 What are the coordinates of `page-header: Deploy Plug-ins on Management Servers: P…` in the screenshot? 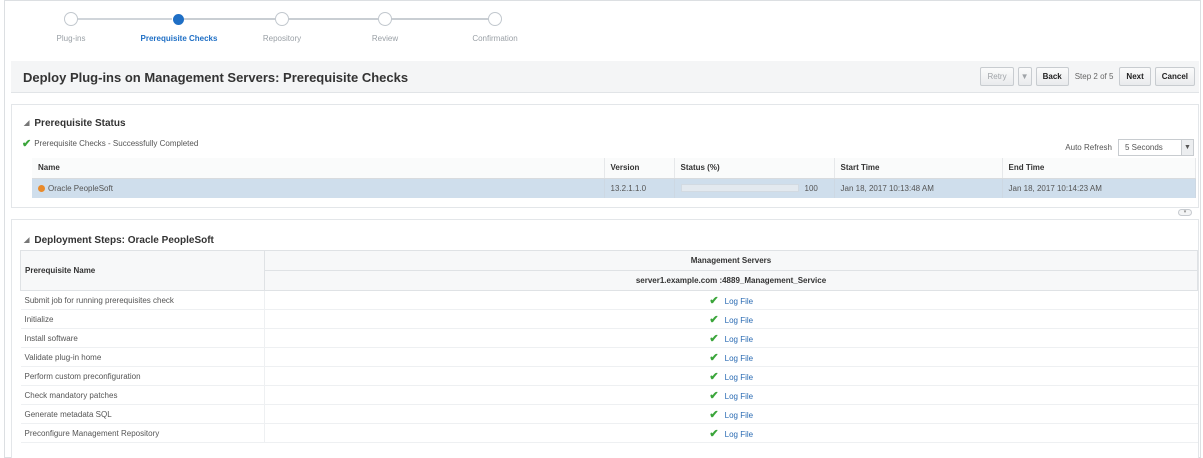 It's located at (605, 77).